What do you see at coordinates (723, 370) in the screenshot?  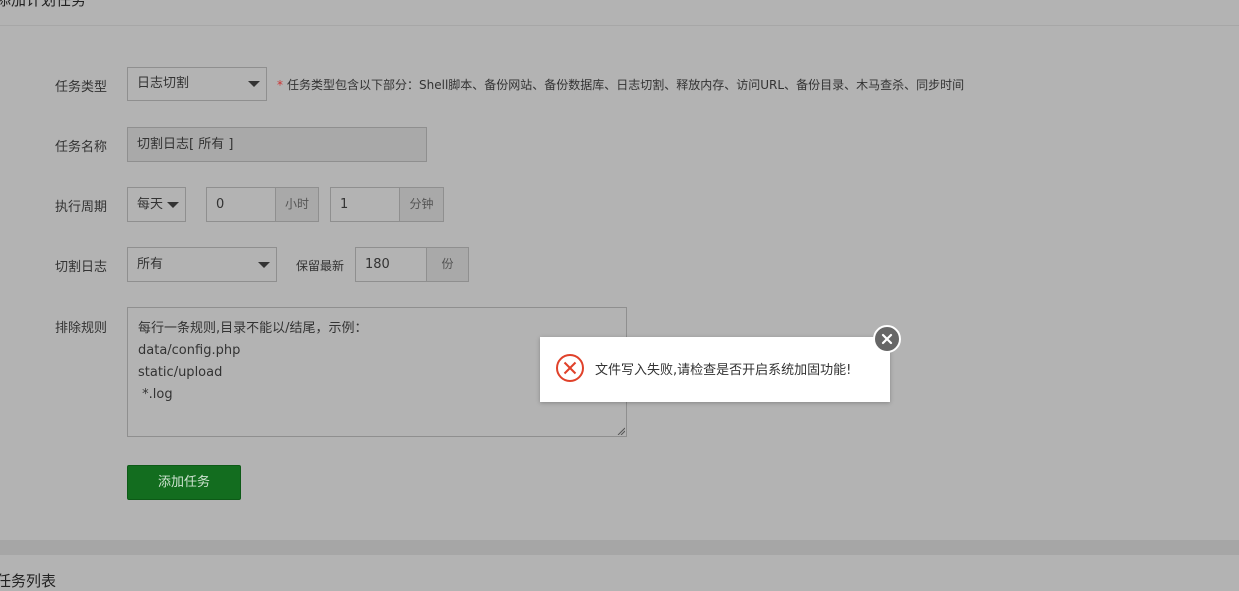 I see `error-message: 文件写入失败,请检查是否开启系统加固功能!` at bounding box center [723, 370].